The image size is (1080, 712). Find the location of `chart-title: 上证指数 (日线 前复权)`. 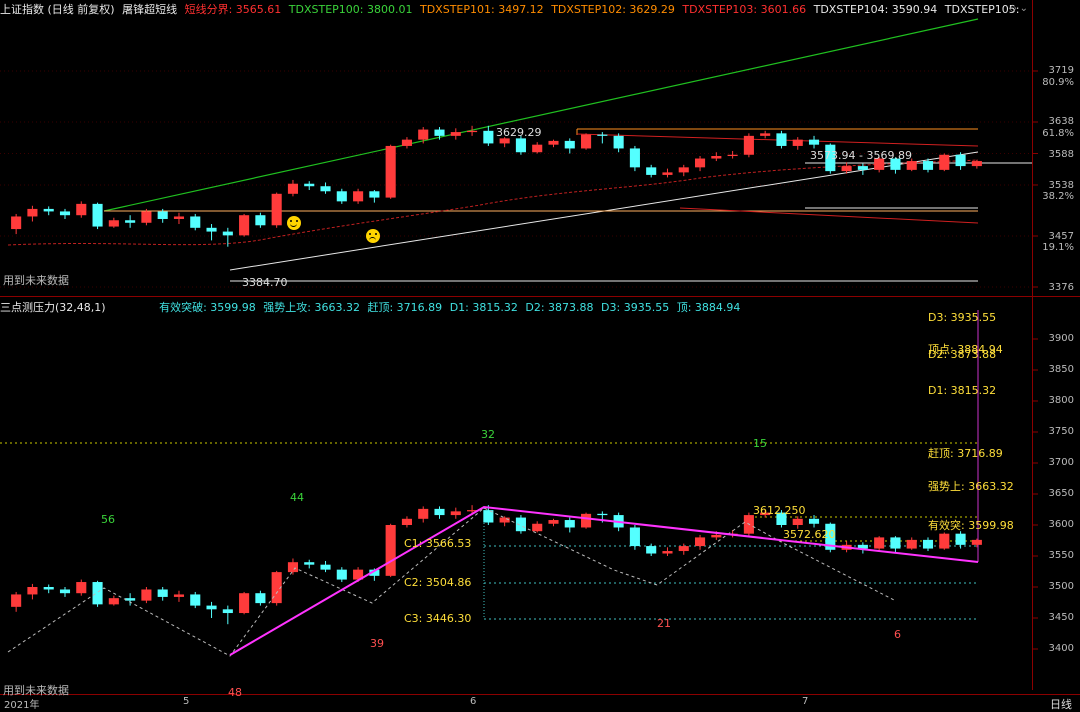

chart-title: 上证指数 (日线 前复权) is located at coordinates (57, 9).